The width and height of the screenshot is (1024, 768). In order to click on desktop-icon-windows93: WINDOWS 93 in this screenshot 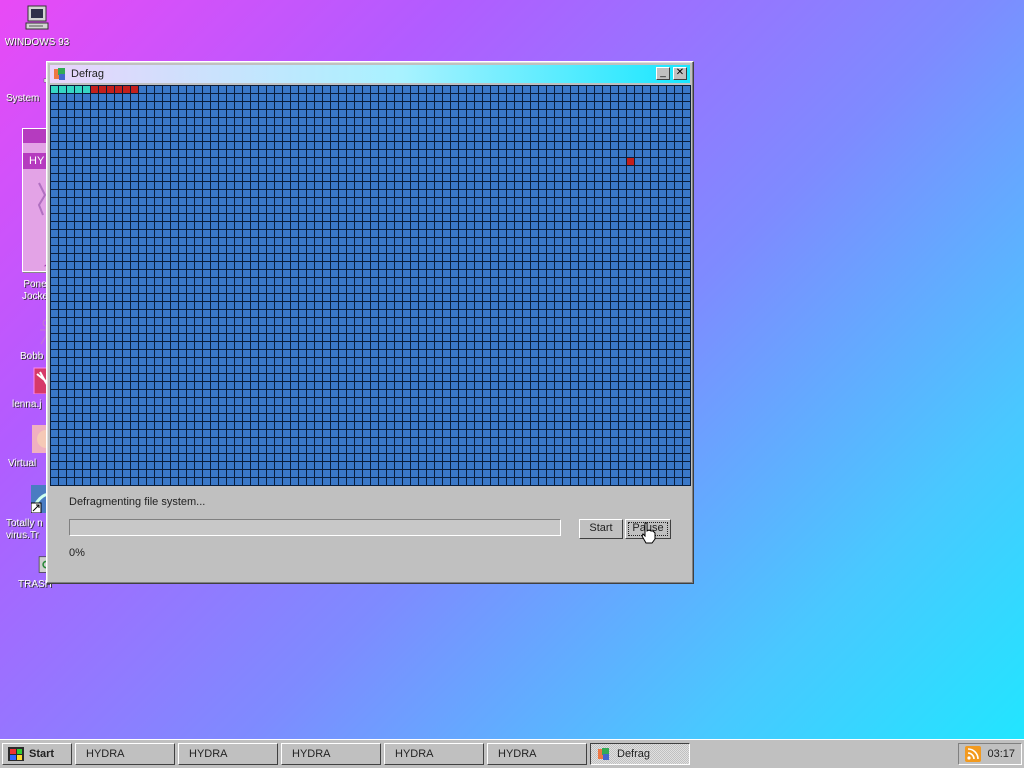, I will do `click(37, 26)`.